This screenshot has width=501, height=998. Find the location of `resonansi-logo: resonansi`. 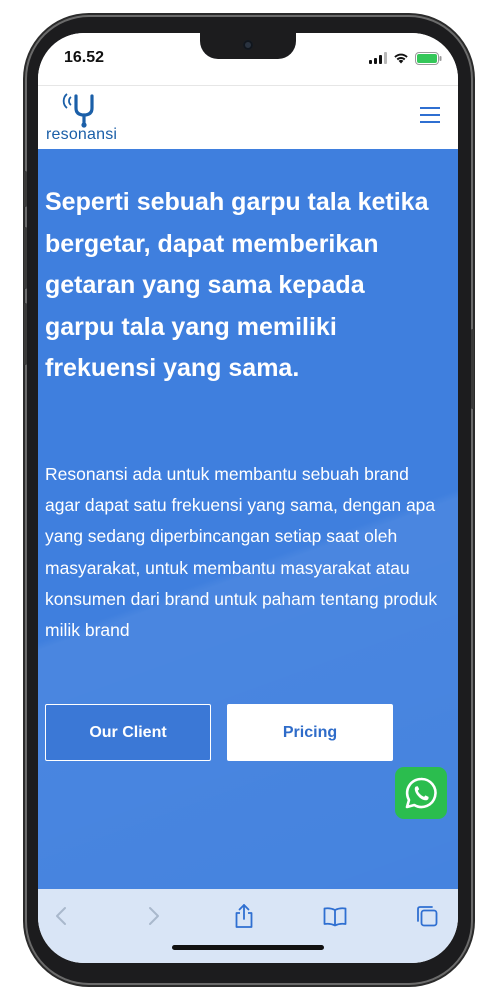

resonansi-logo: resonansi is located at coordinates (89, 117).